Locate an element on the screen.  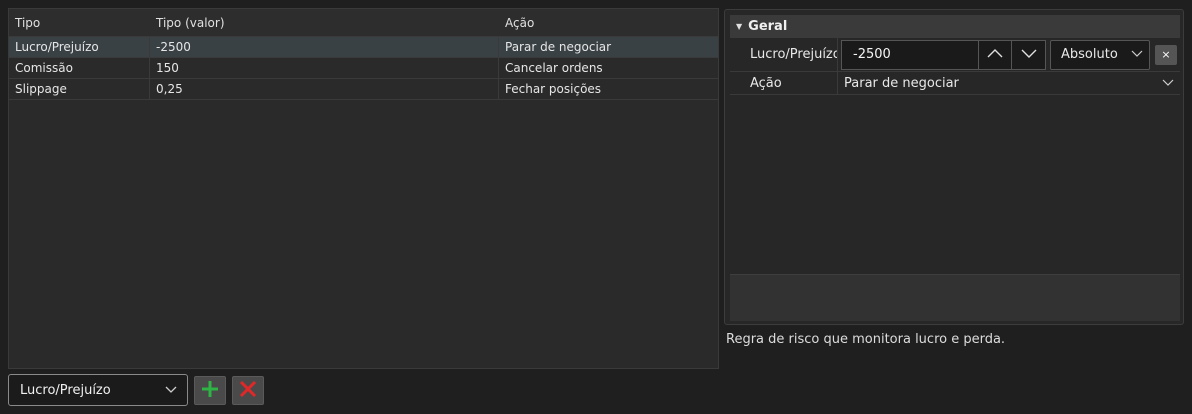
table-row: Lucro/Prejuízo -2500 Parar de negociar is located at coordinates (363, 47).